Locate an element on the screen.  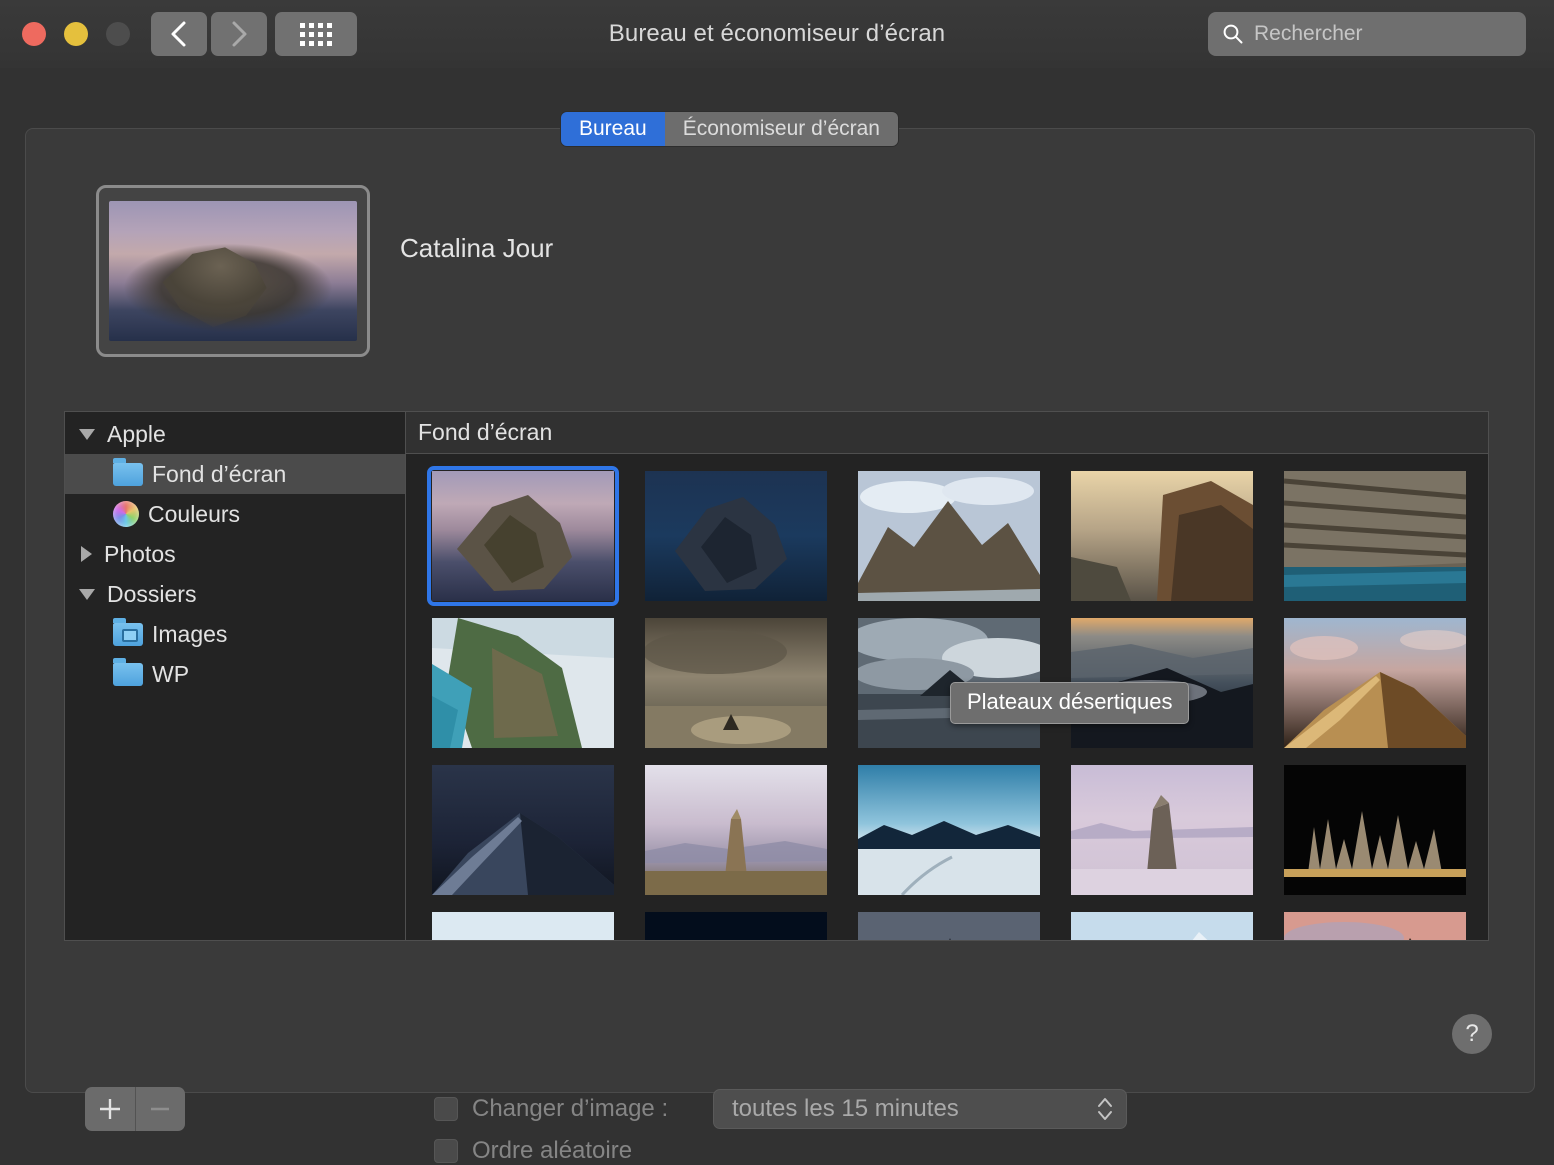
sidebar-item-dossiers: Dossiers is located at coordinates (235, 594).